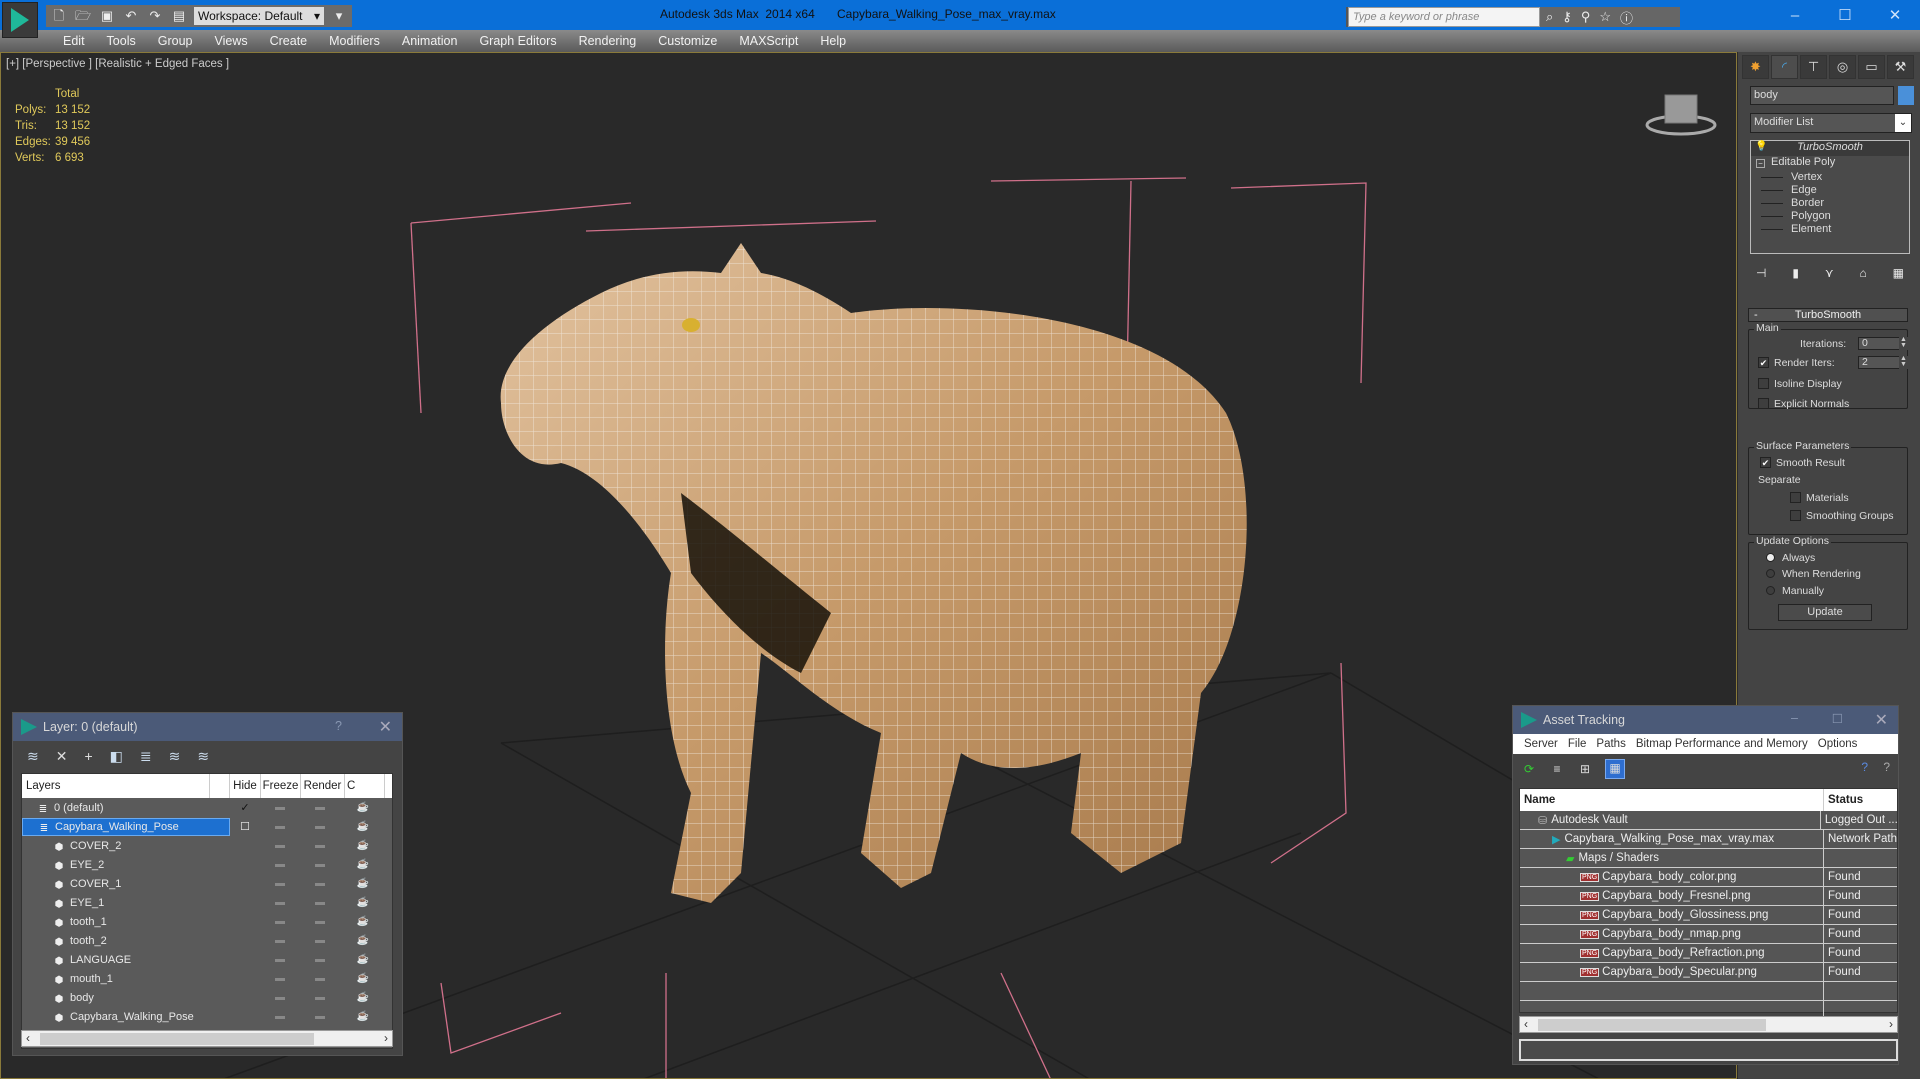 The image size is (1920, 1079). I want to click on current-layer-toggle: ✓, so click(245, 807).